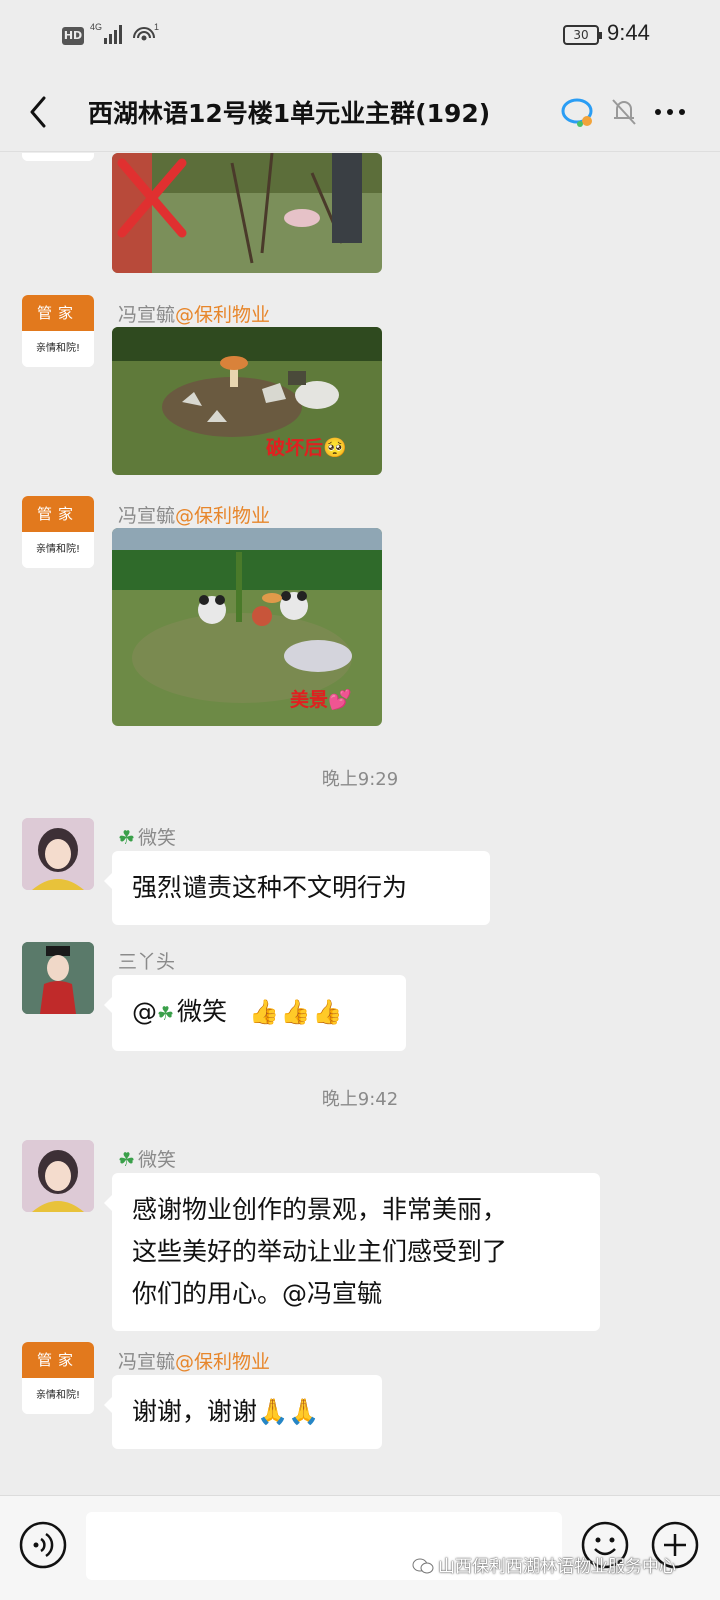 This screenshot has height=1600, width=720. I want to click on group-chat-icon, so click(578, 113).